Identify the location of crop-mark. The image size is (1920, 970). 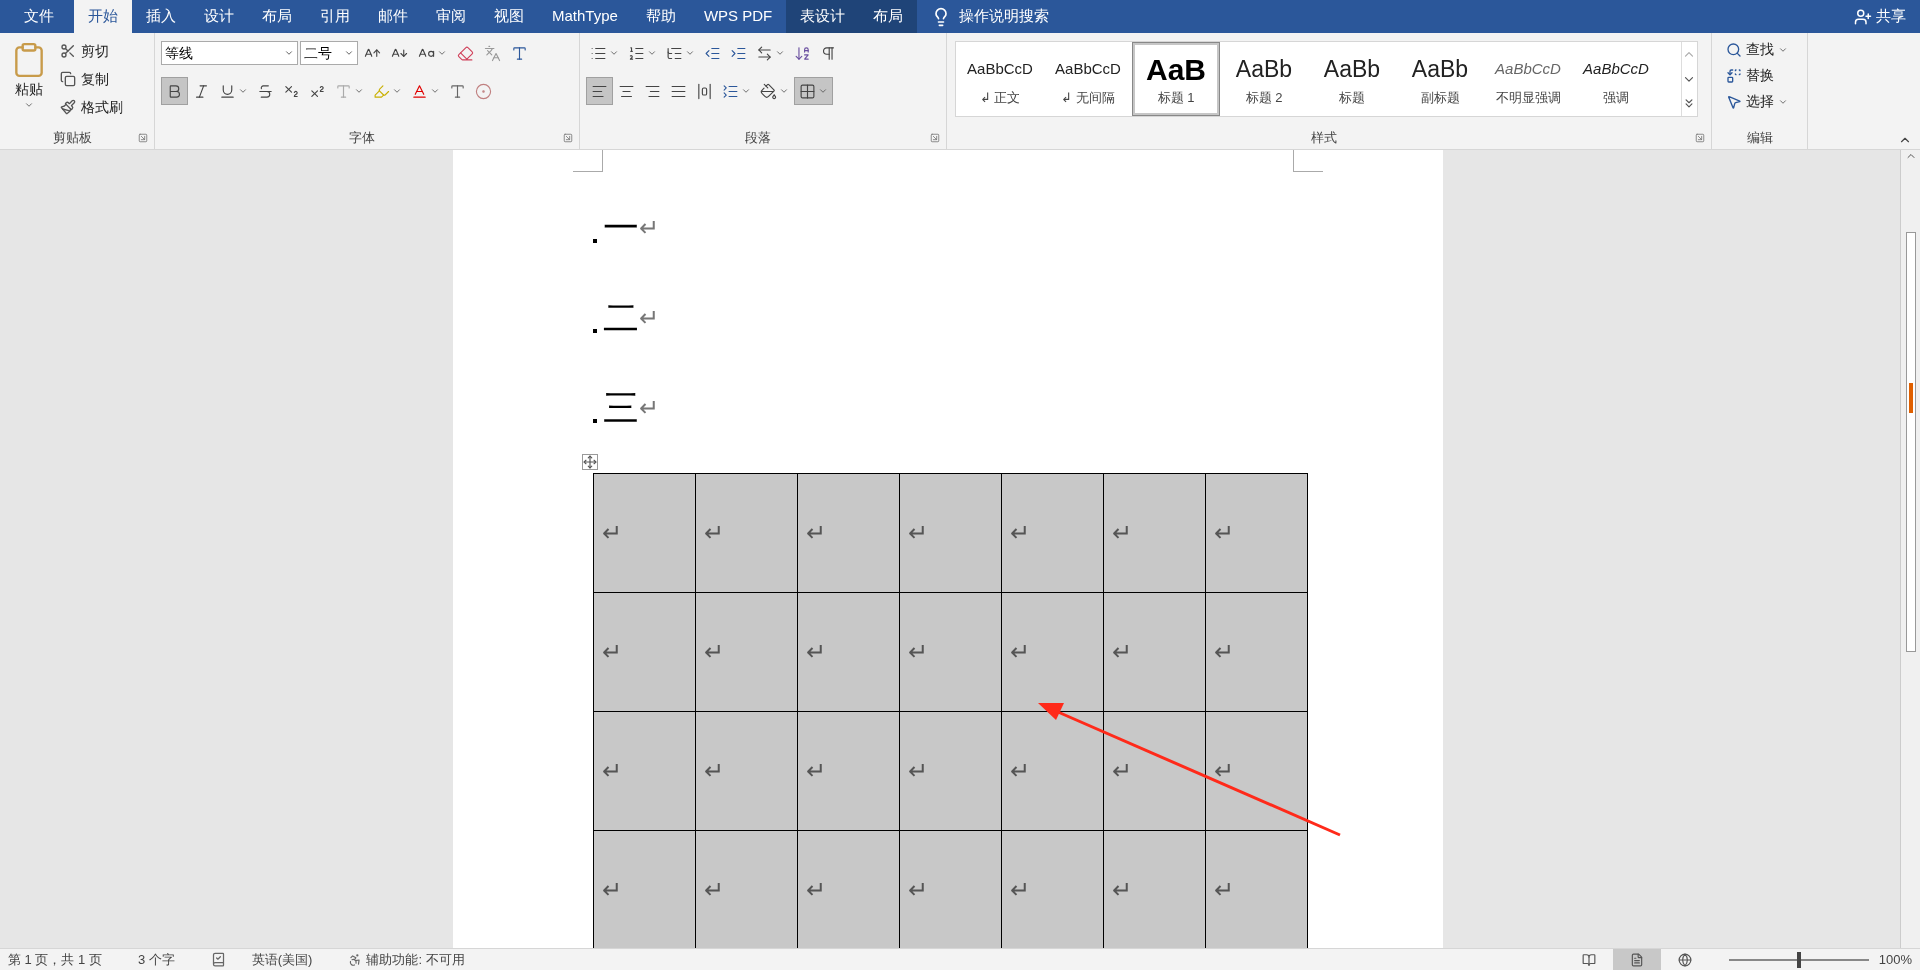
(588, 161).